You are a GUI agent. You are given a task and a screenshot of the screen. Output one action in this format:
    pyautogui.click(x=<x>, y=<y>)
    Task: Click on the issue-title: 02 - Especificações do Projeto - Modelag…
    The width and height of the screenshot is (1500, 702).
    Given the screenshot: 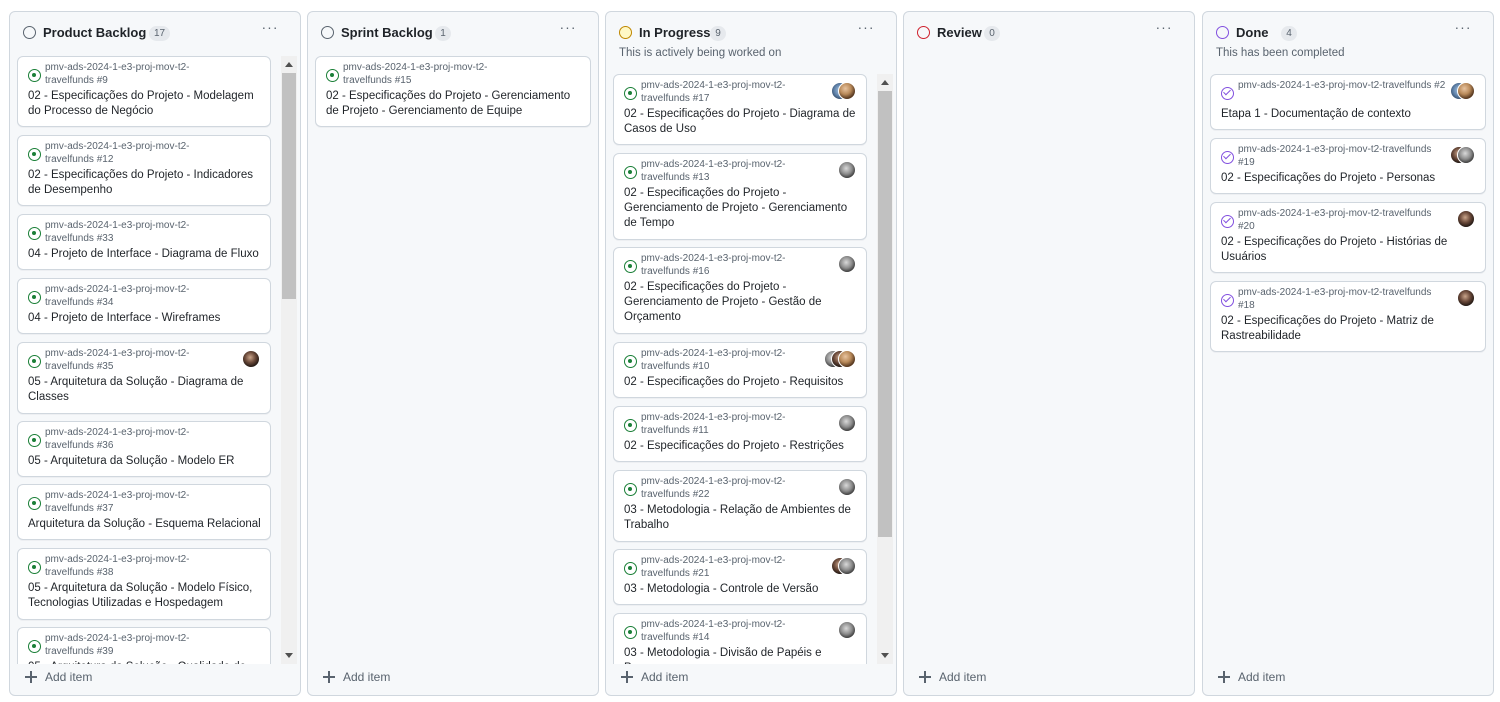 What is the action you would take?
    pyautogui.click(x=145, y=104)
    